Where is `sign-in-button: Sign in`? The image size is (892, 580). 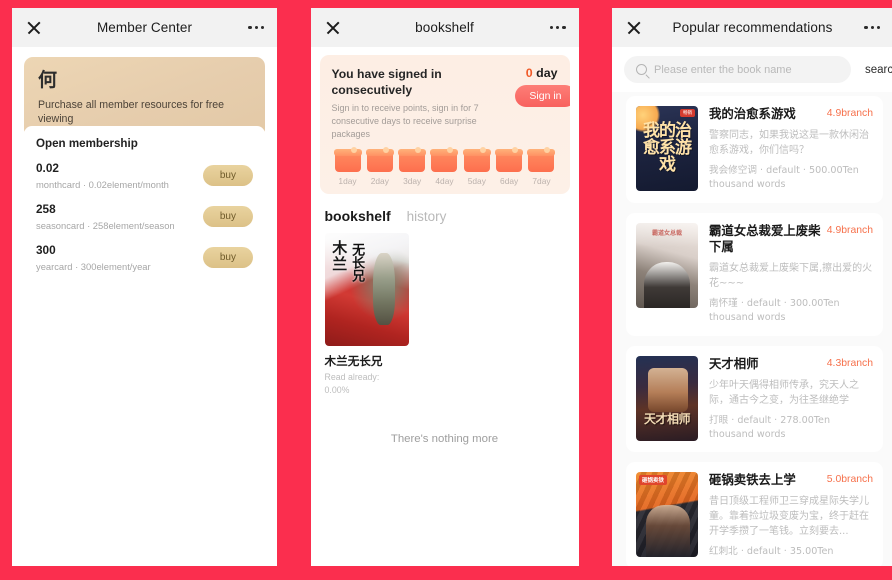
sign-in-button: Sign in is located at coordinates (542, 96).